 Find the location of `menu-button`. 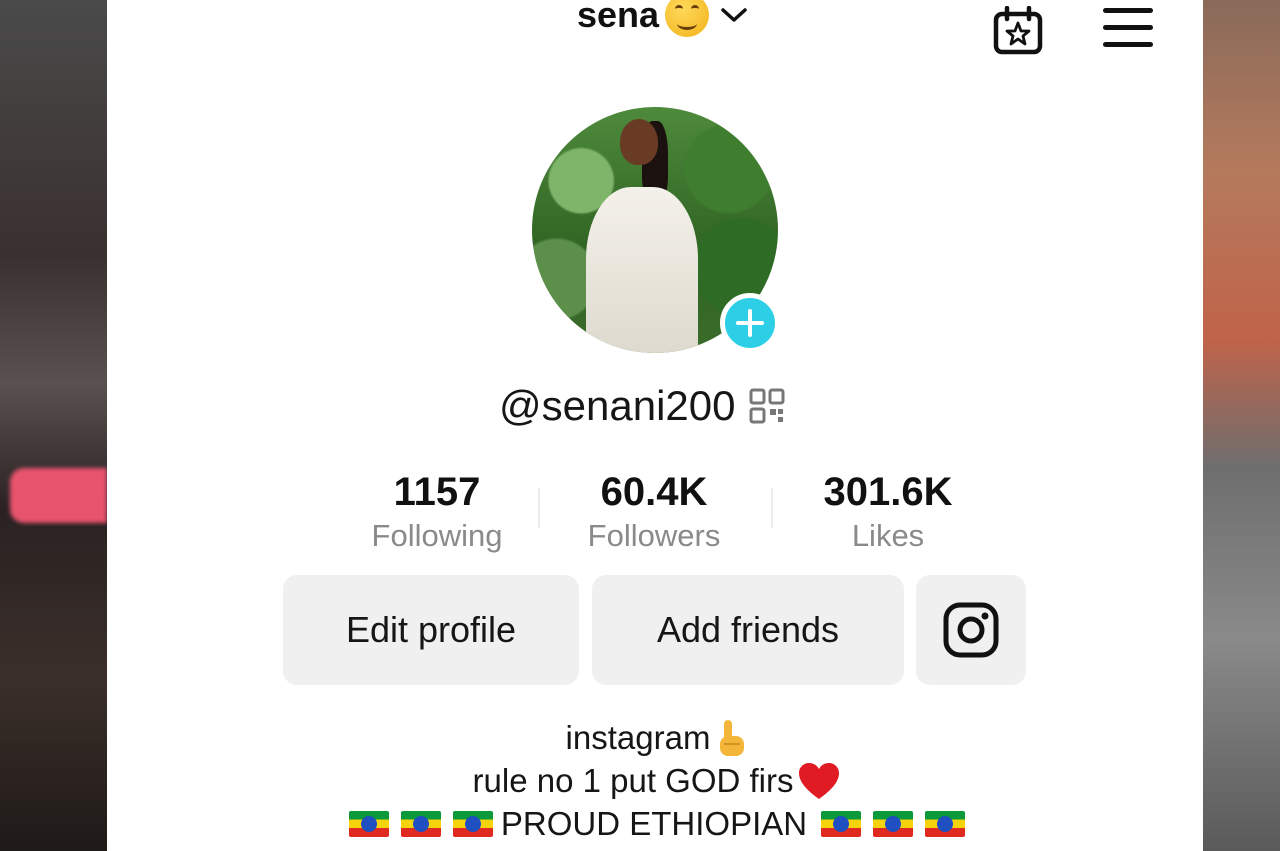

menu-button is located at coordinates (1130, 30).